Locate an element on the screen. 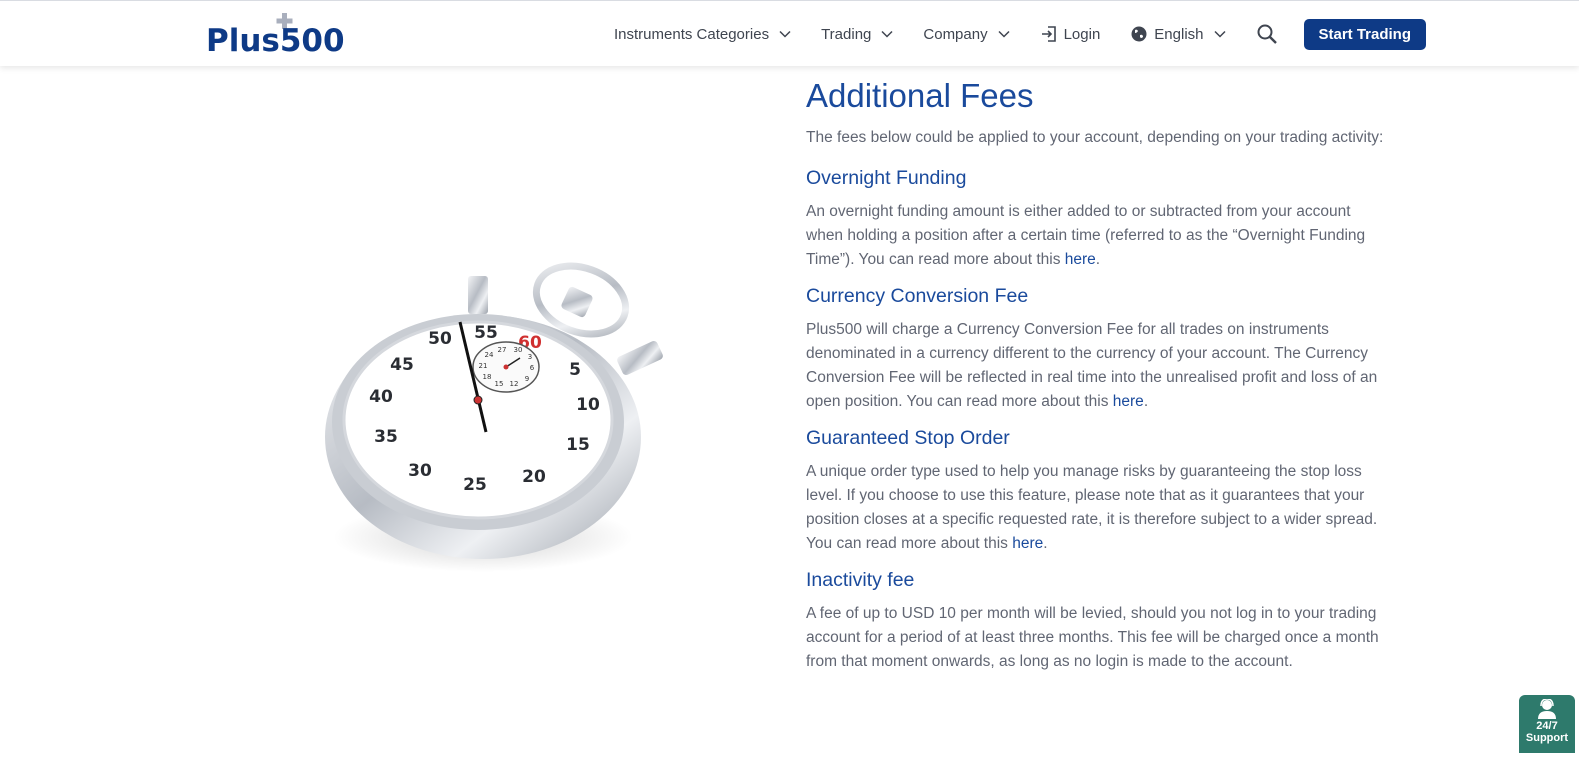 This screenshot has width=1579, height=759. subdial-number: 30 is located at coordinates (518, 350).